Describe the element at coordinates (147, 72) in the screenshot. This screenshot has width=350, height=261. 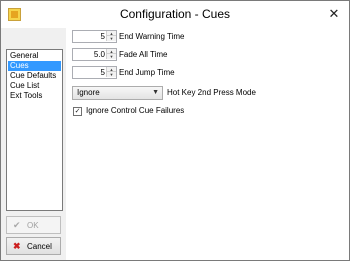
I see `end-jump-time-label: End Jump Time` at that location.